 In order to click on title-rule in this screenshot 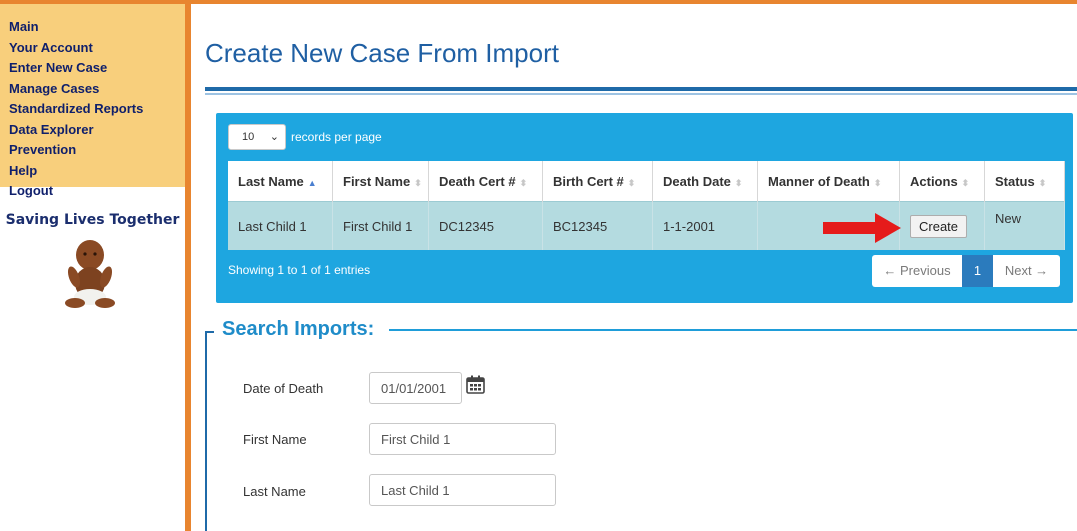, I will do `click(641, 89)`.